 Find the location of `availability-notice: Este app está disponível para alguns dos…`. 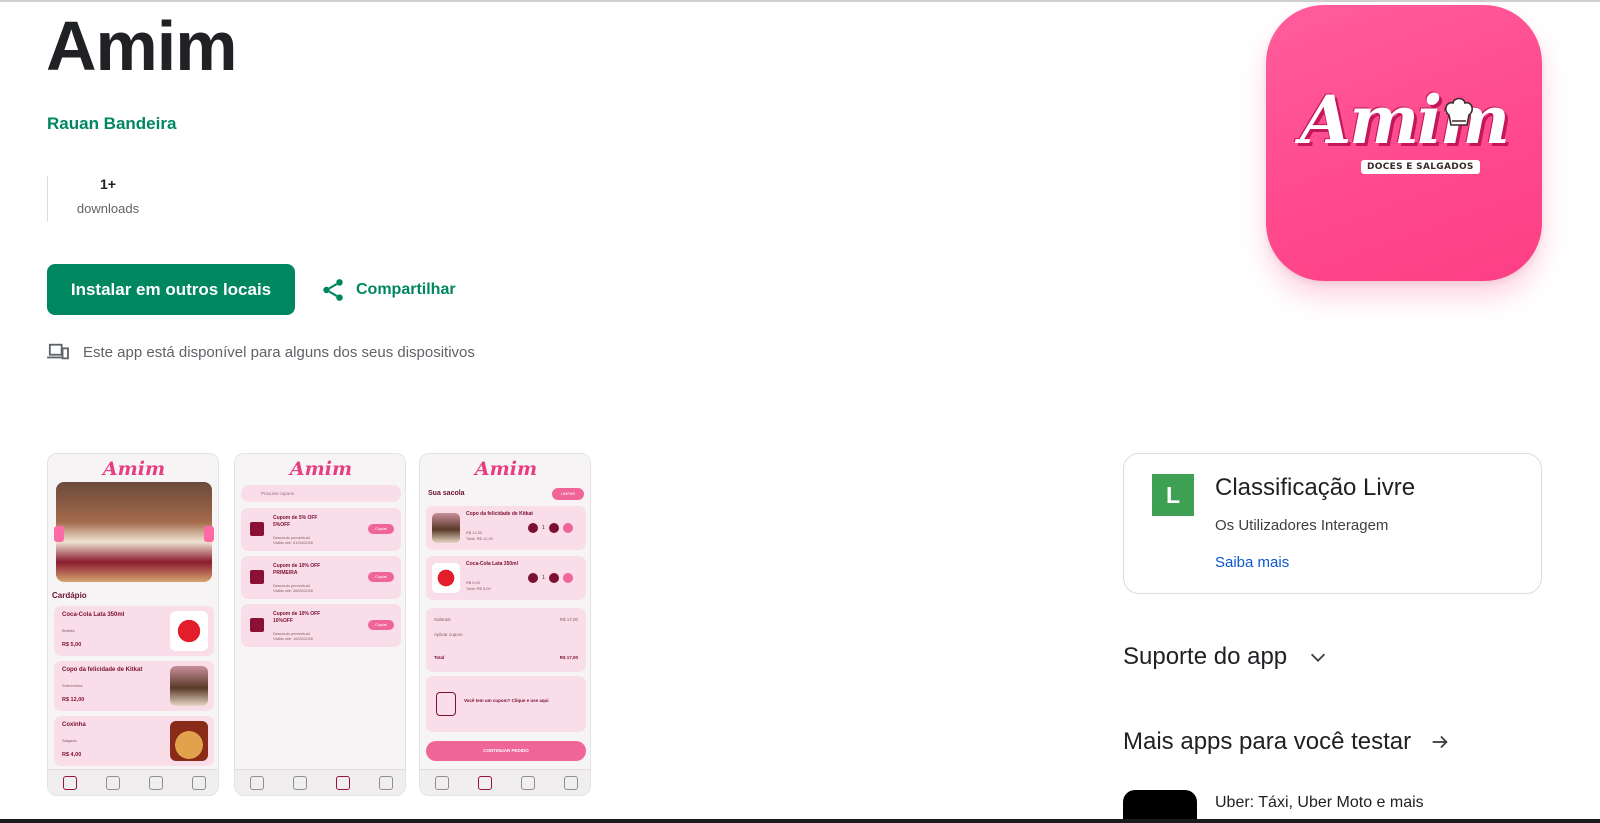

availability-notice: Este app está disponível para alguns dos… is located at coordinates (261, 352).